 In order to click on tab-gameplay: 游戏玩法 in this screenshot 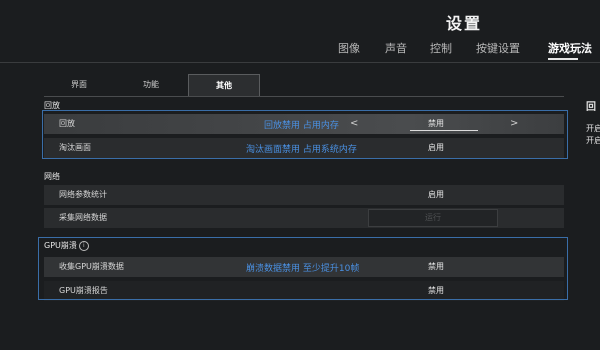, I will do `click(570, 48)`.